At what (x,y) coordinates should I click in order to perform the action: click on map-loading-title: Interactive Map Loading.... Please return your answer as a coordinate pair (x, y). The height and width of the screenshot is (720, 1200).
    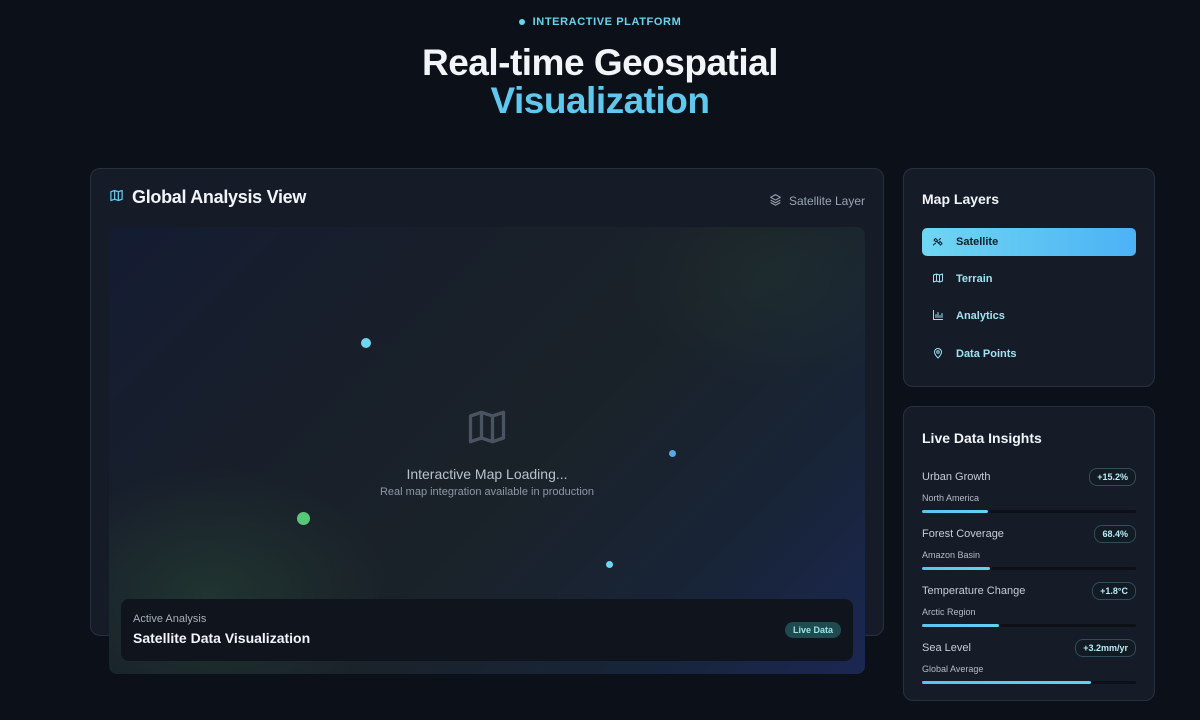
    Looking at the image, I should click on (487, 474).